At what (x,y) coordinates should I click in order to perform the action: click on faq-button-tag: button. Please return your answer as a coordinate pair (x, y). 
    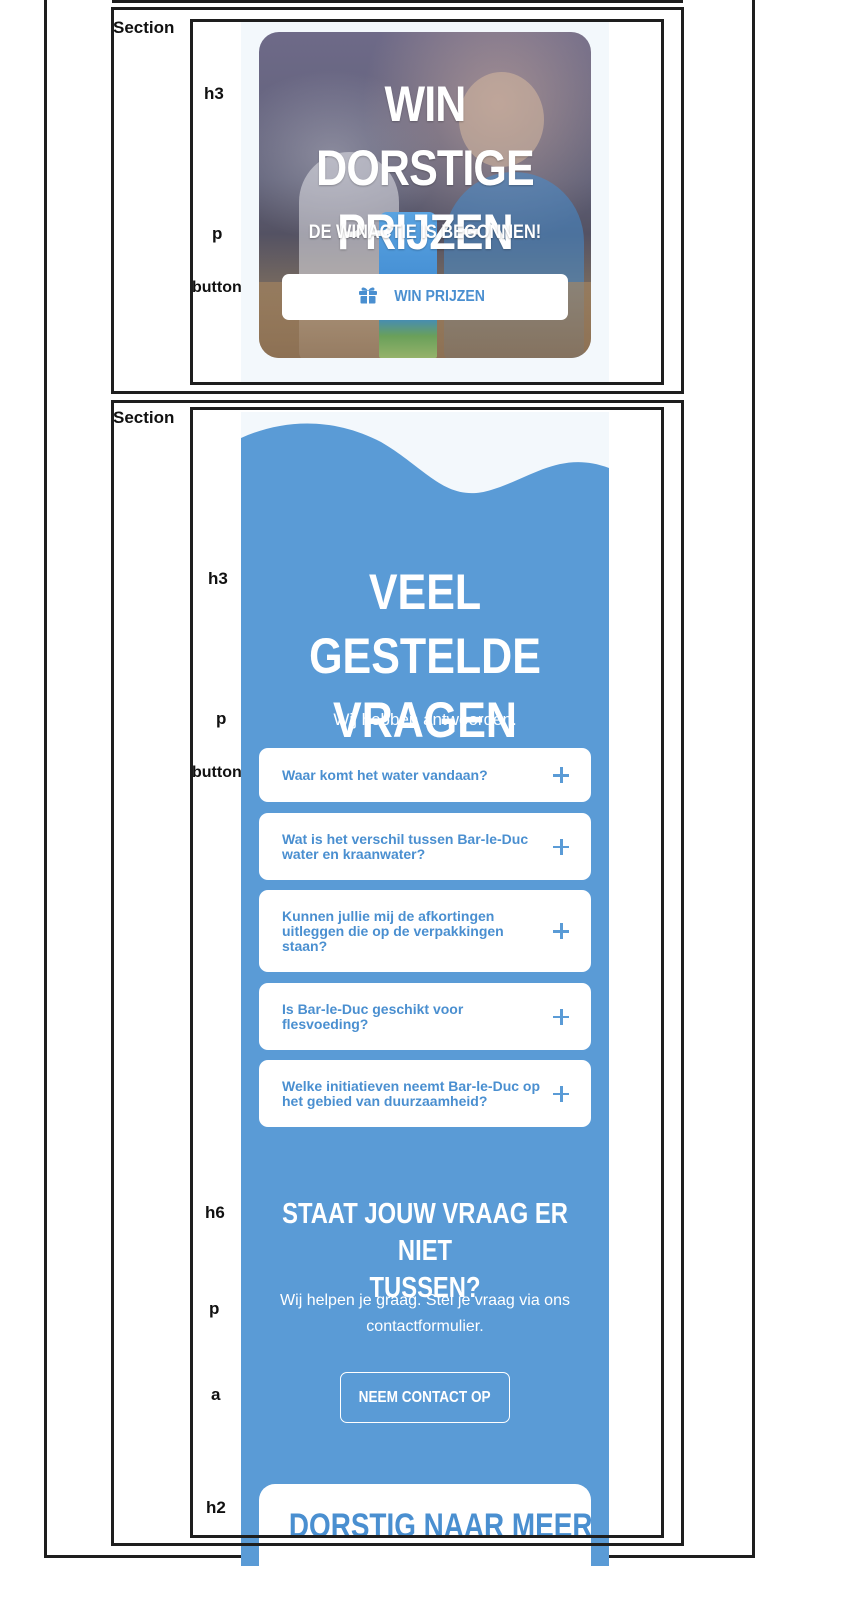
    Looking at the image, I should click on (217, 772).